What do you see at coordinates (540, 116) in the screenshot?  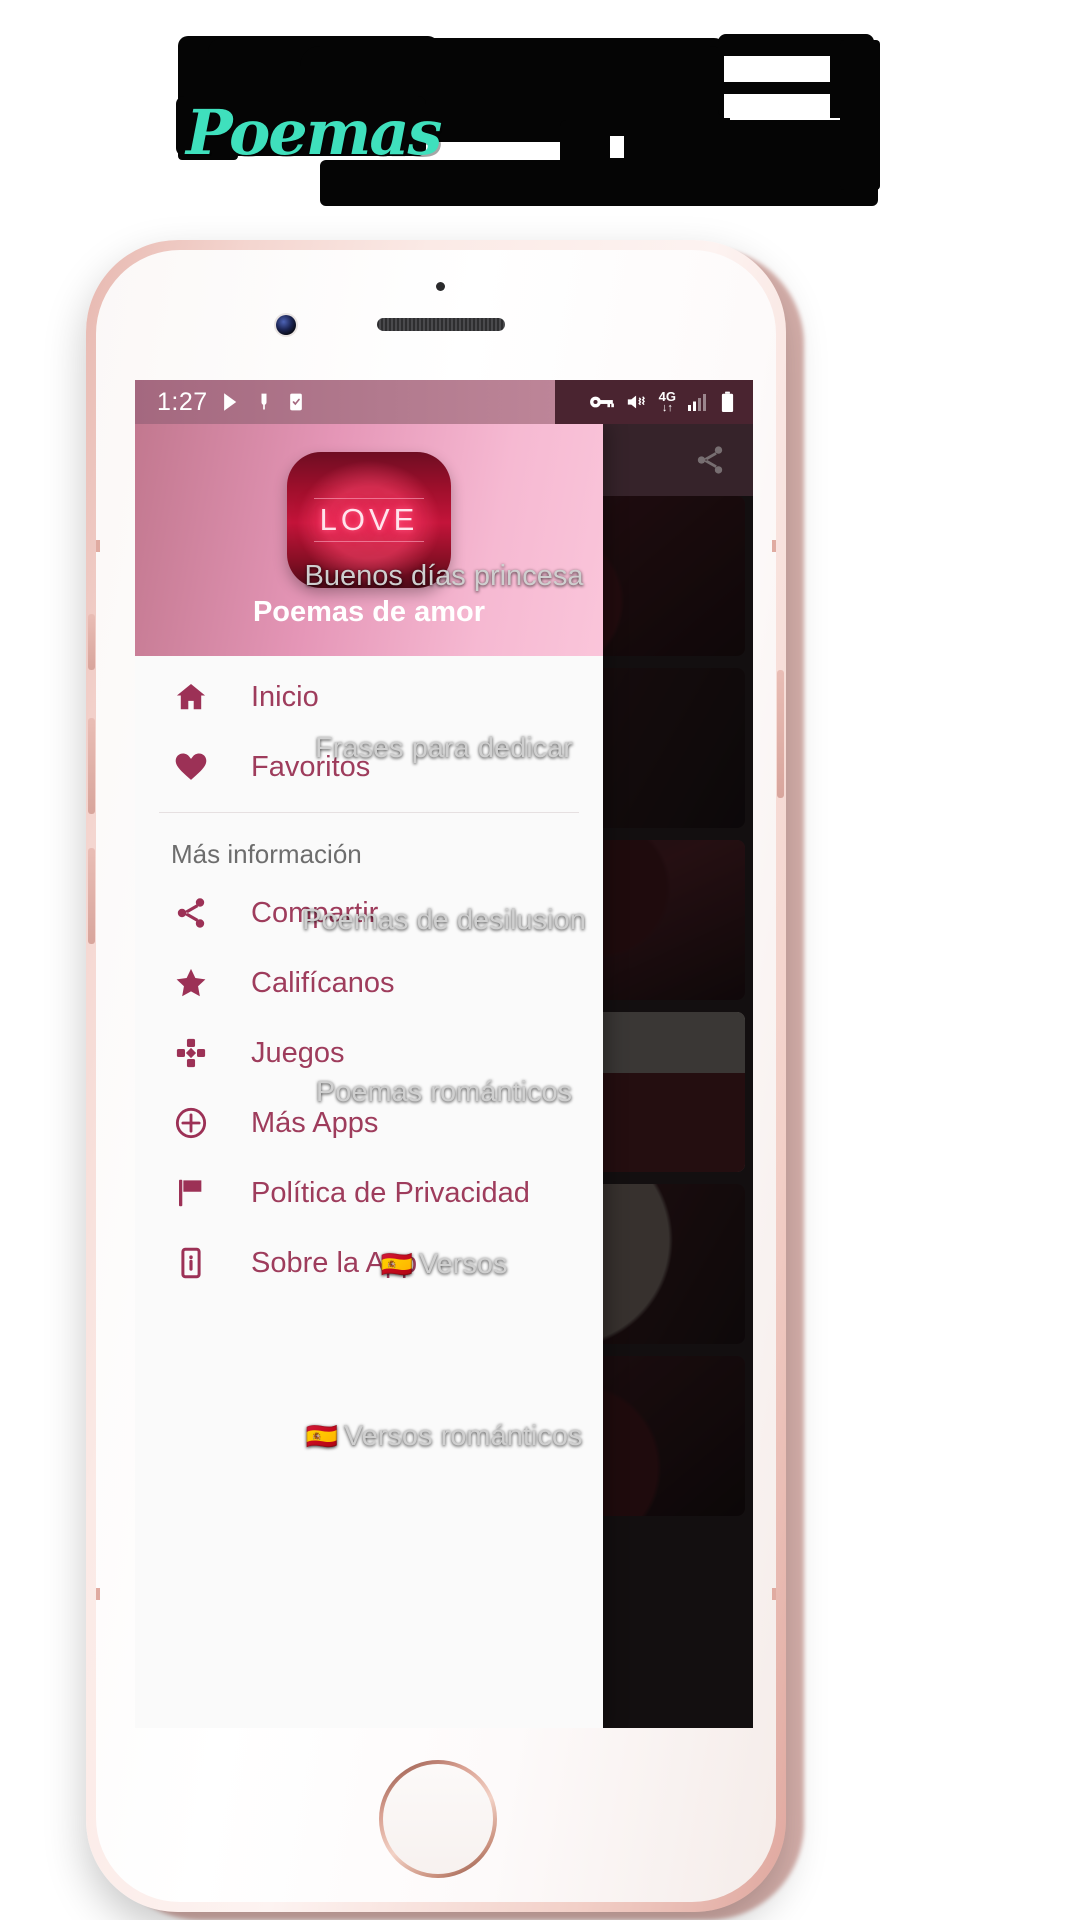 I see `obscured-banner: Poemas` at bounding box center [540, 116].